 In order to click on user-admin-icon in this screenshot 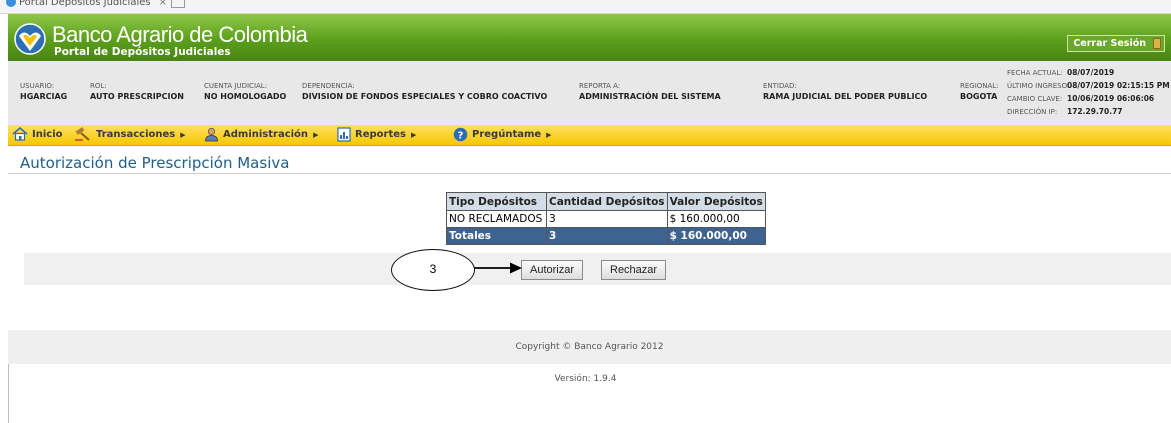, I will do `click(211, 134)`.